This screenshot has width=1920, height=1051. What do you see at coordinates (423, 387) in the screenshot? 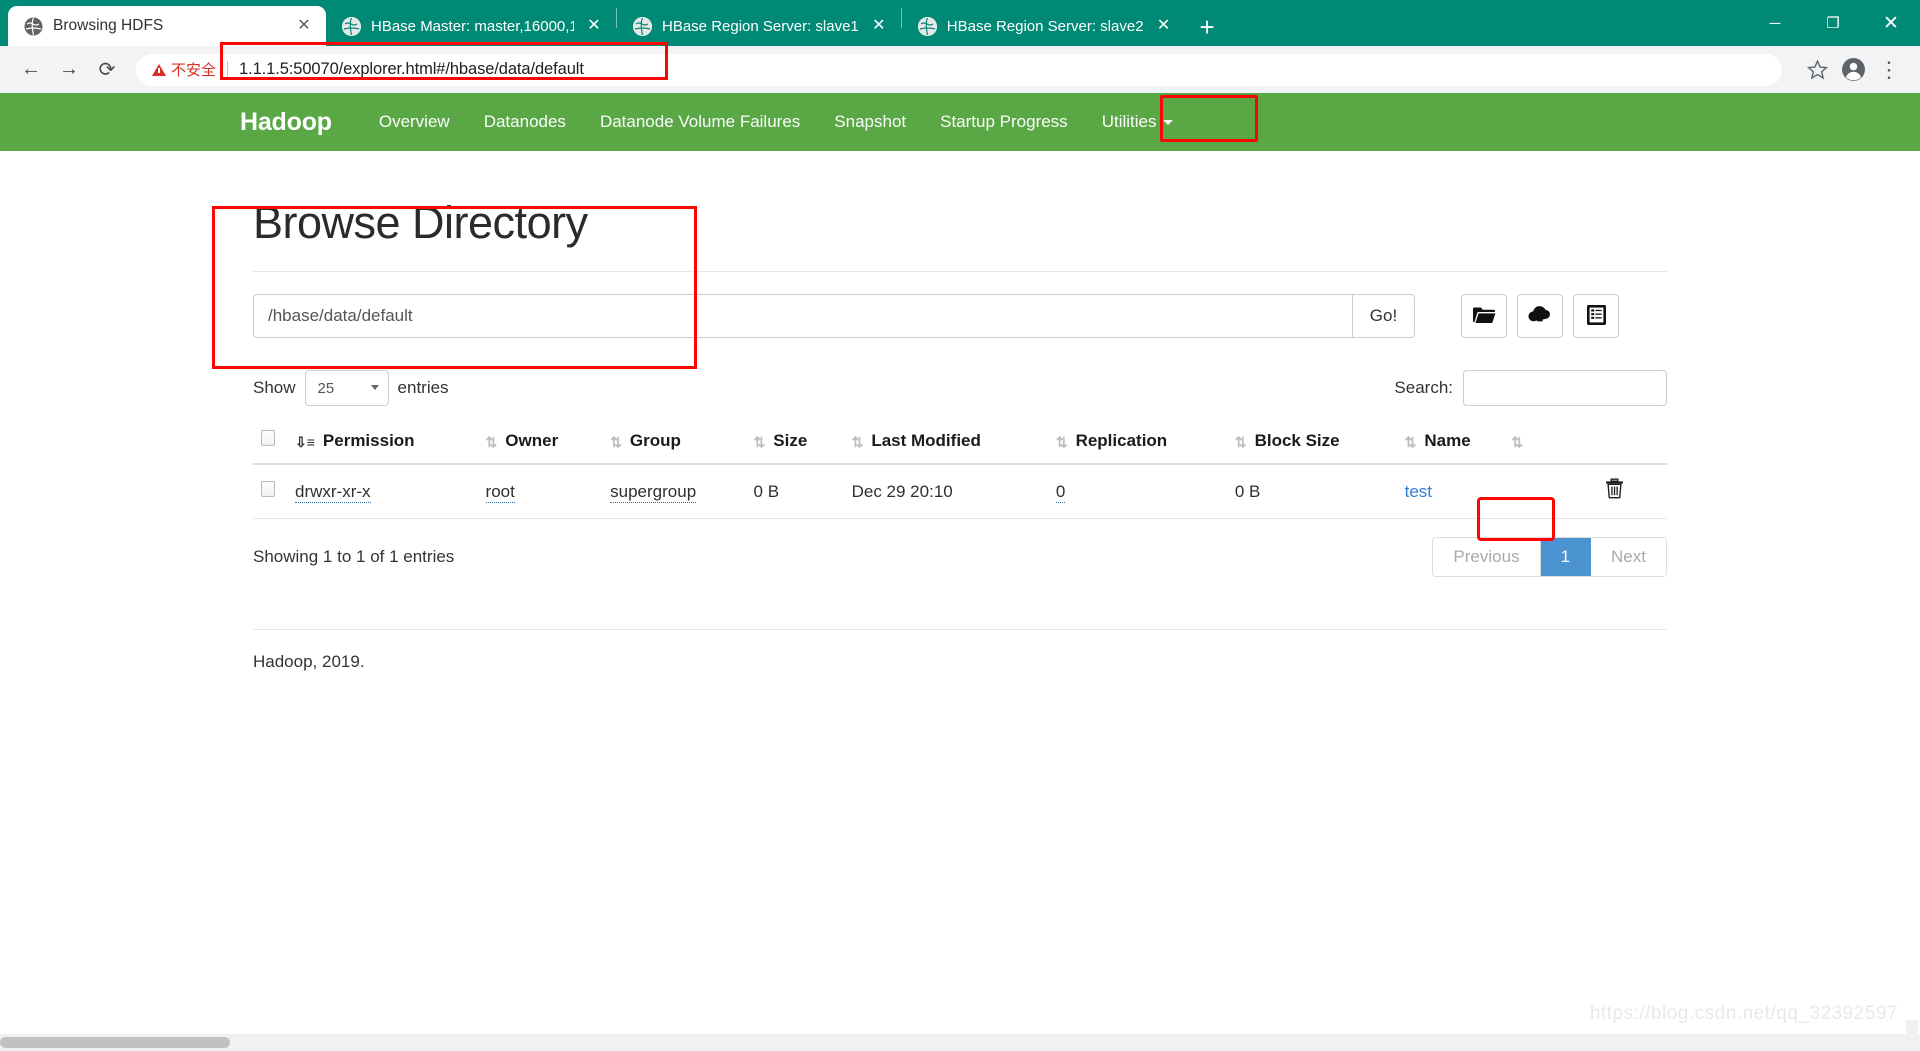
I see `entries-label: entries` at bounding box center [423, 387].